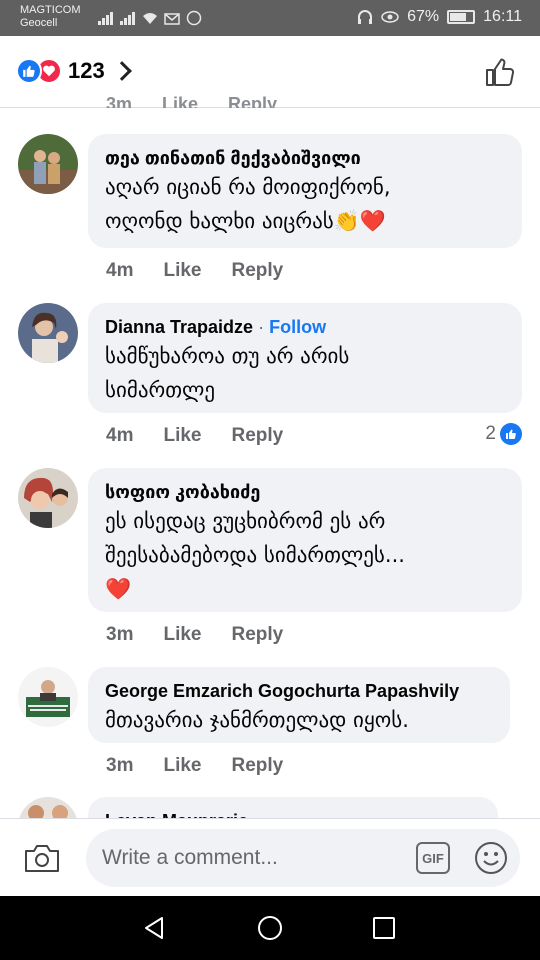 Image resolution: width=540 pixels, height=960 pixels. I want to click on comment-author: Dianna Trapaidze, so click(179, 327).